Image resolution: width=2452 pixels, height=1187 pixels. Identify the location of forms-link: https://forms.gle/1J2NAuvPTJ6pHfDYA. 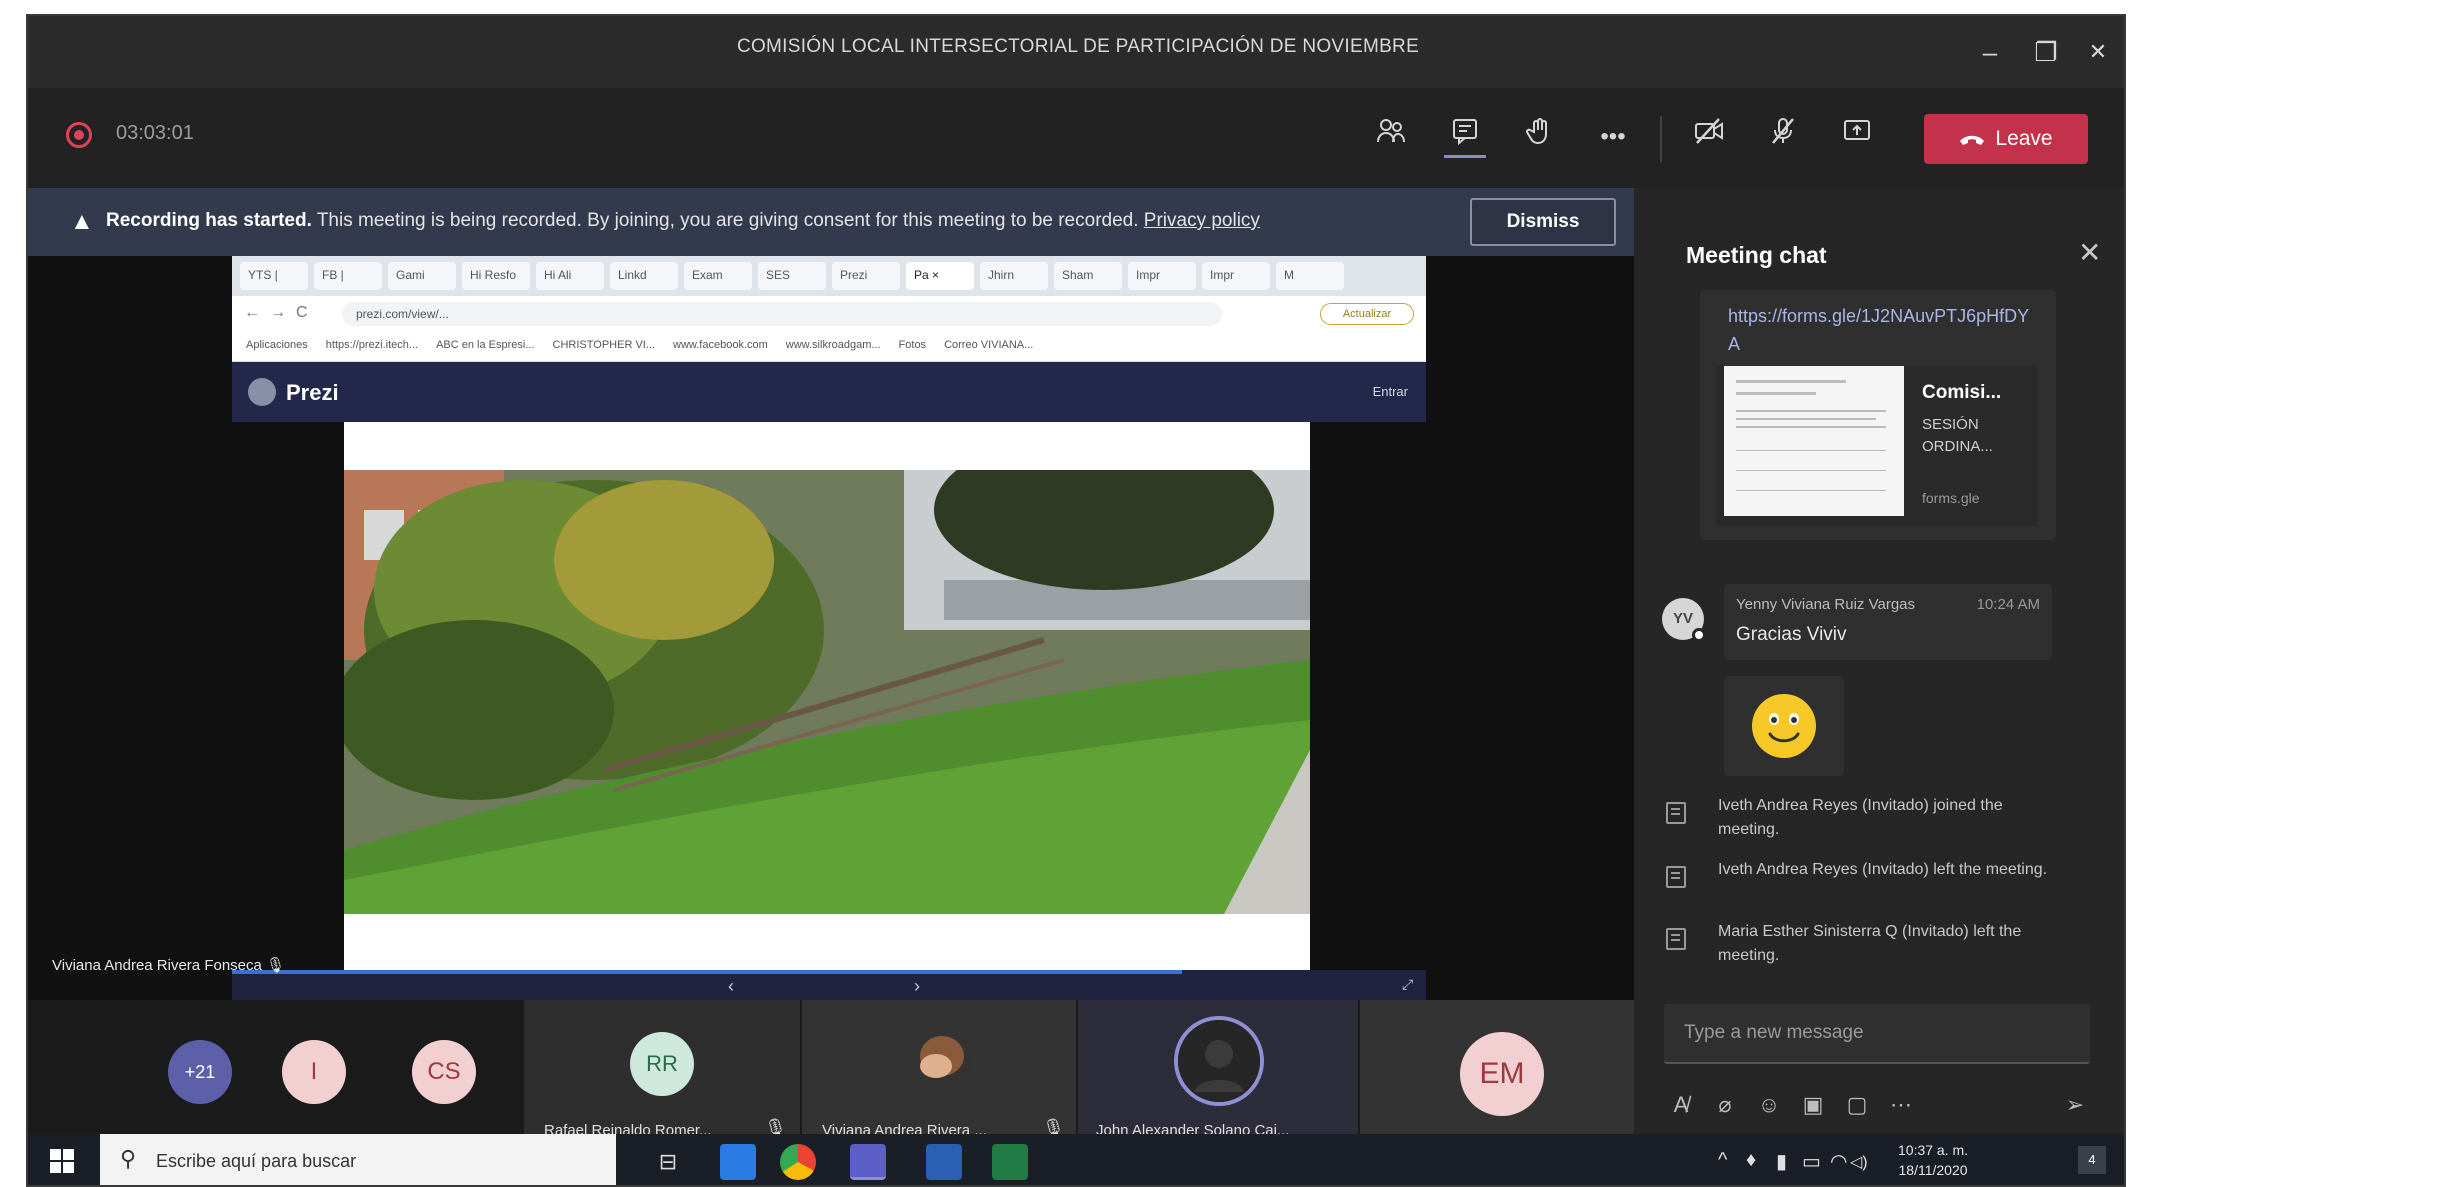
(1883, 330).